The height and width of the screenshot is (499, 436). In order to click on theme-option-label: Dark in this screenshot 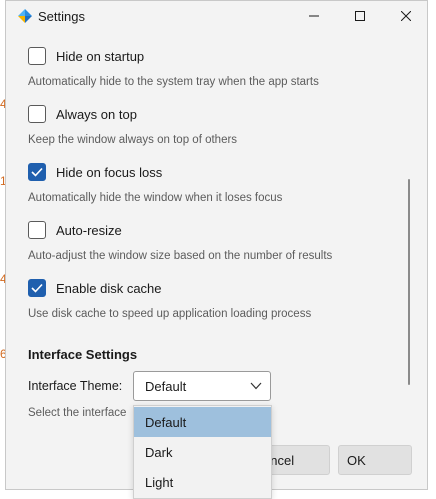, I will do `click(159, 452)`.